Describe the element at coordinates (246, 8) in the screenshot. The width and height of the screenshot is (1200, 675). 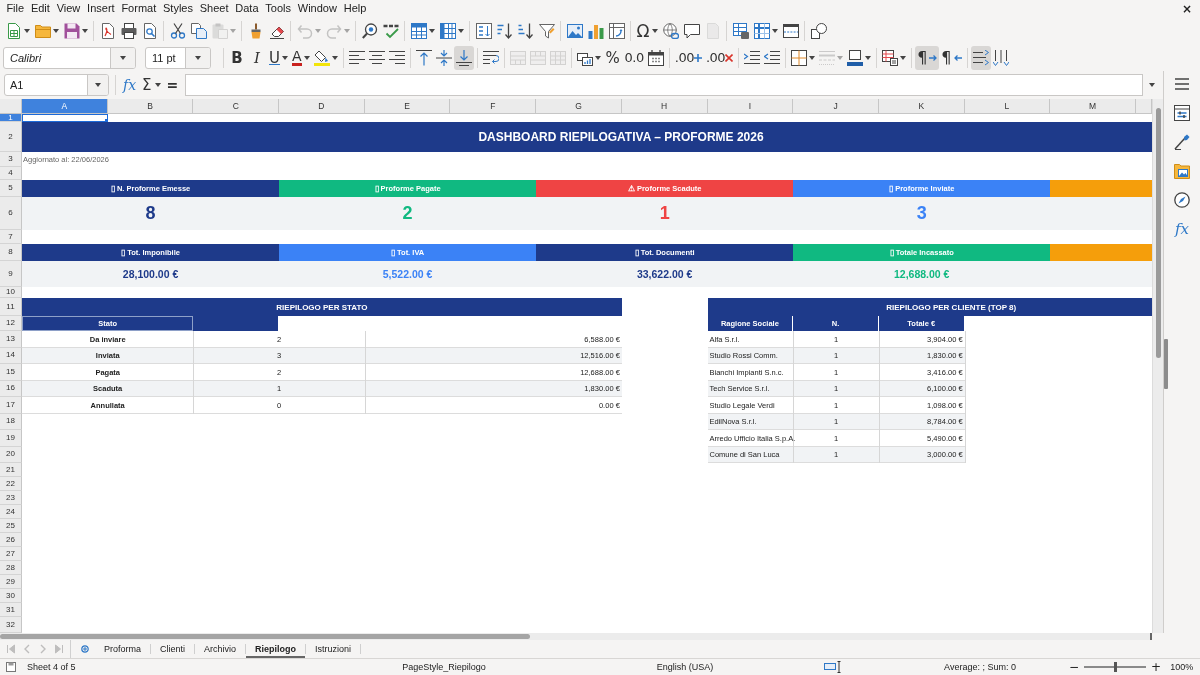
I see `menu-item: Data` at that location.